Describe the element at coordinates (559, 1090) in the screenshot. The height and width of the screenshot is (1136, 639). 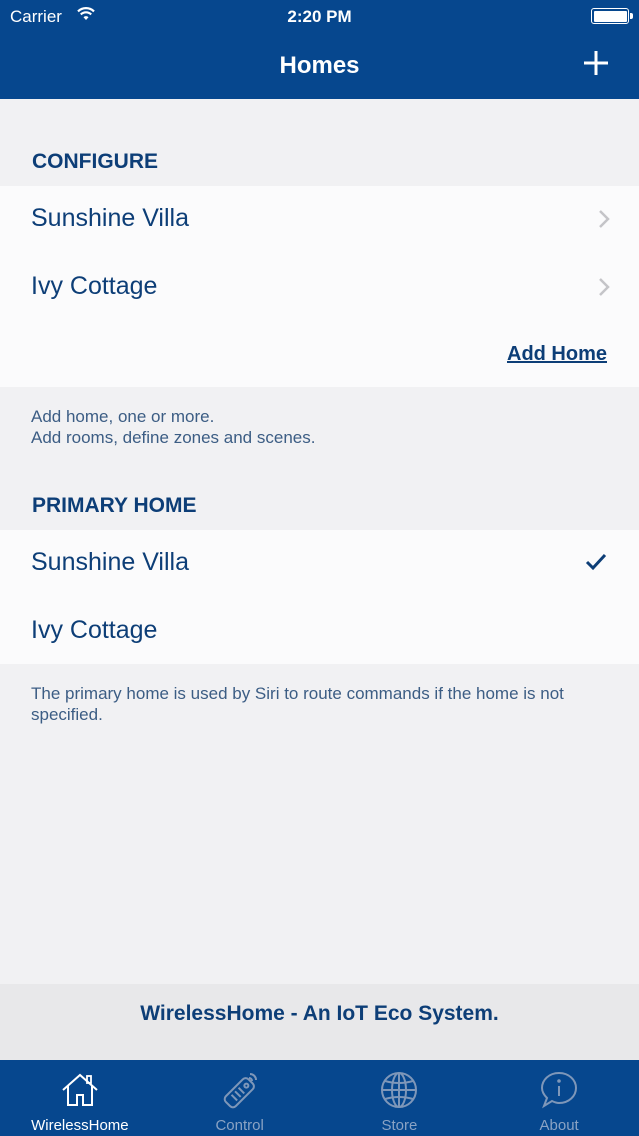
I see `info-bubble-icon` at that location.